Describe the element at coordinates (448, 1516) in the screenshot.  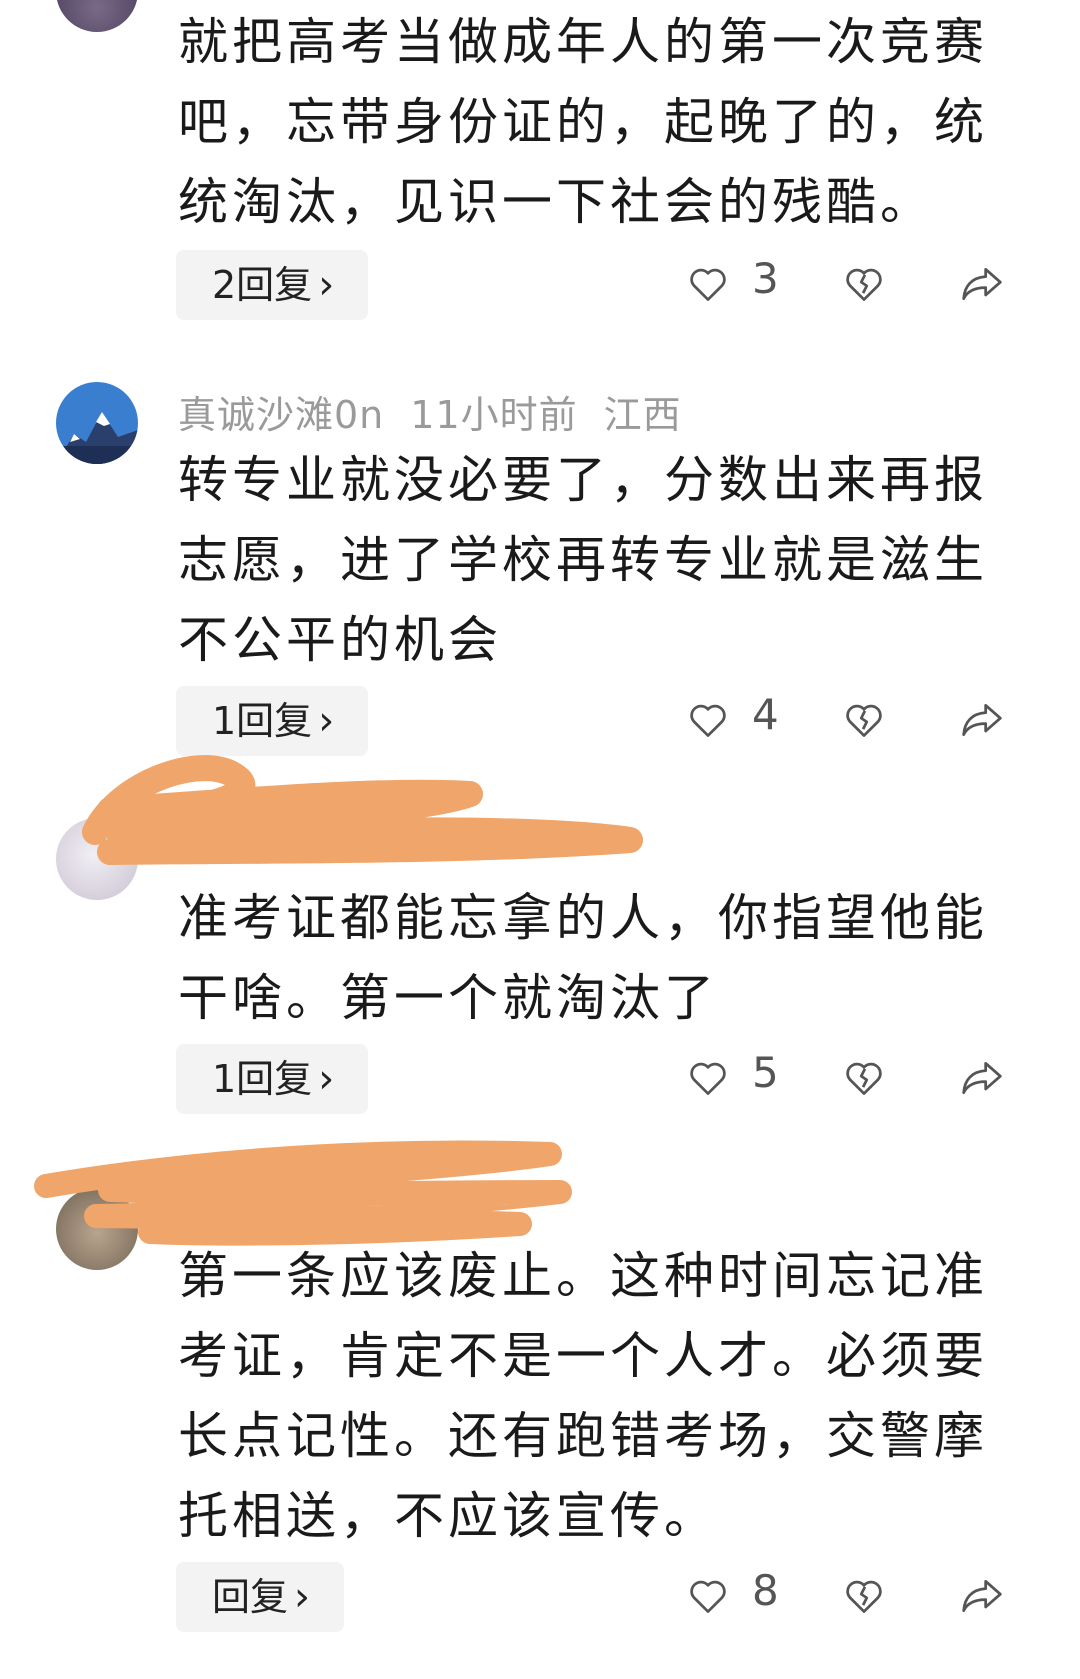
I see `comment-line: 托相送，不应该宣传。` at that location.